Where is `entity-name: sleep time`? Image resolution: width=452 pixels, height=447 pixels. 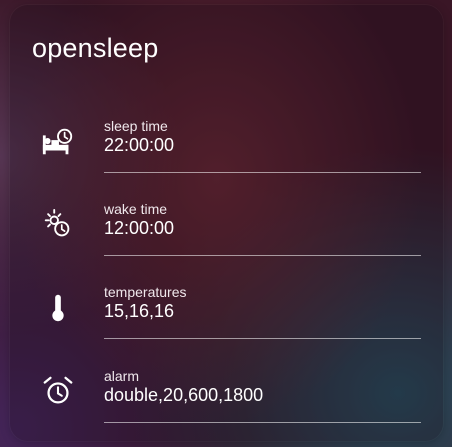 entity-name: sleep time is located at coordinates (136, 126).